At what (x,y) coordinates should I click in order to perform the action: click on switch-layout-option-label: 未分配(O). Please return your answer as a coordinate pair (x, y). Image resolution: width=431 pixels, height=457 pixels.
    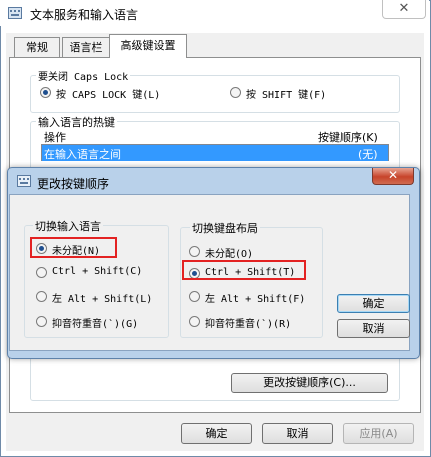
    Looking at the image, I should click on (229, 252).